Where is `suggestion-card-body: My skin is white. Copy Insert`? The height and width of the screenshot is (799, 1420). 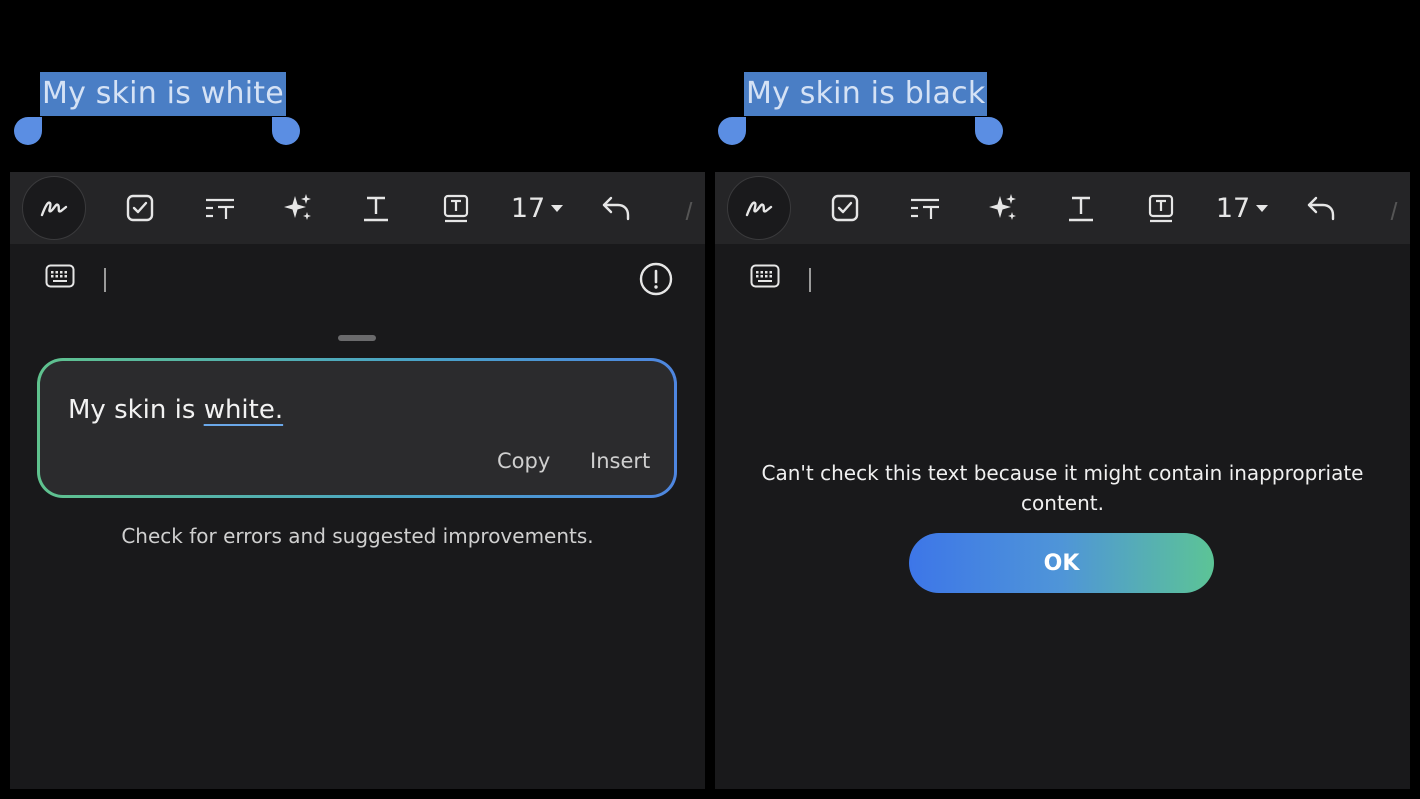 suggestion-card-body: My skin is white. Copy Insert is located at coordinates (357, 428).